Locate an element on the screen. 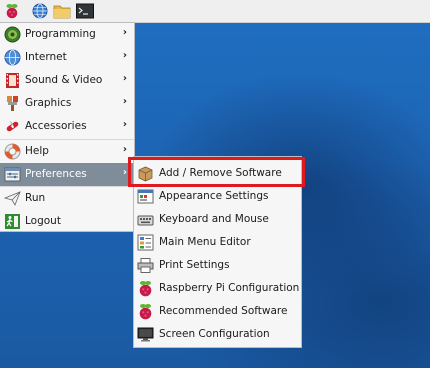 This screenshot has width=430, height=368. submenu-item-keyboard-and-mouse: Keyboard and Mouse is located at coordinates (217, 219).